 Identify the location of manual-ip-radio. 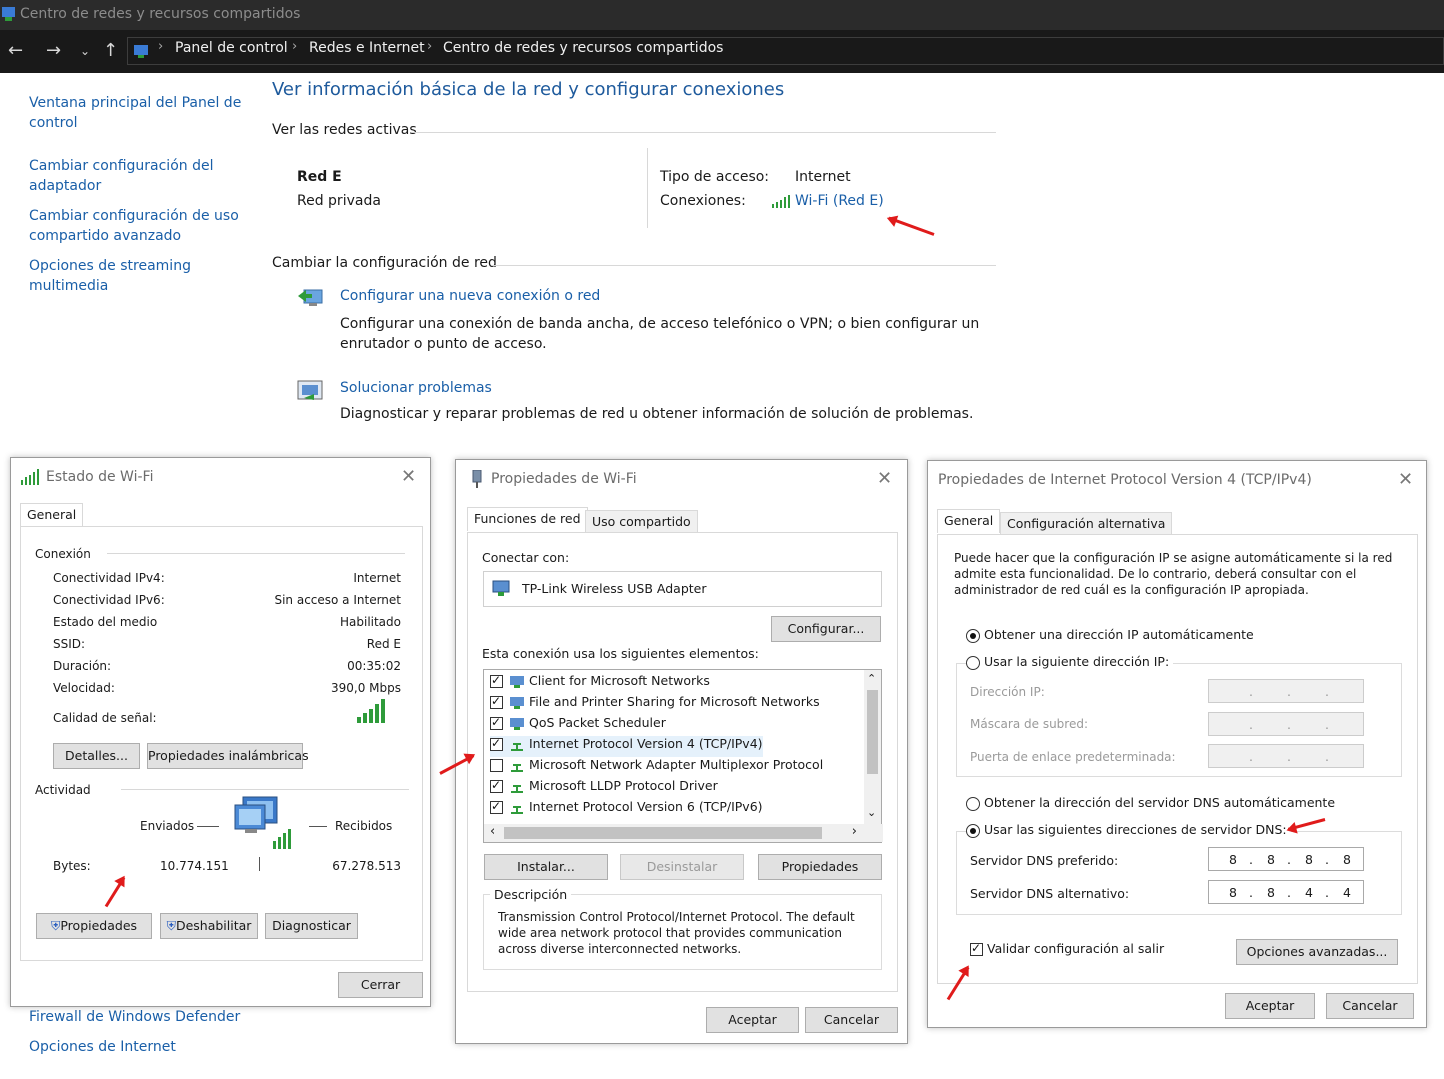
(973, 662).